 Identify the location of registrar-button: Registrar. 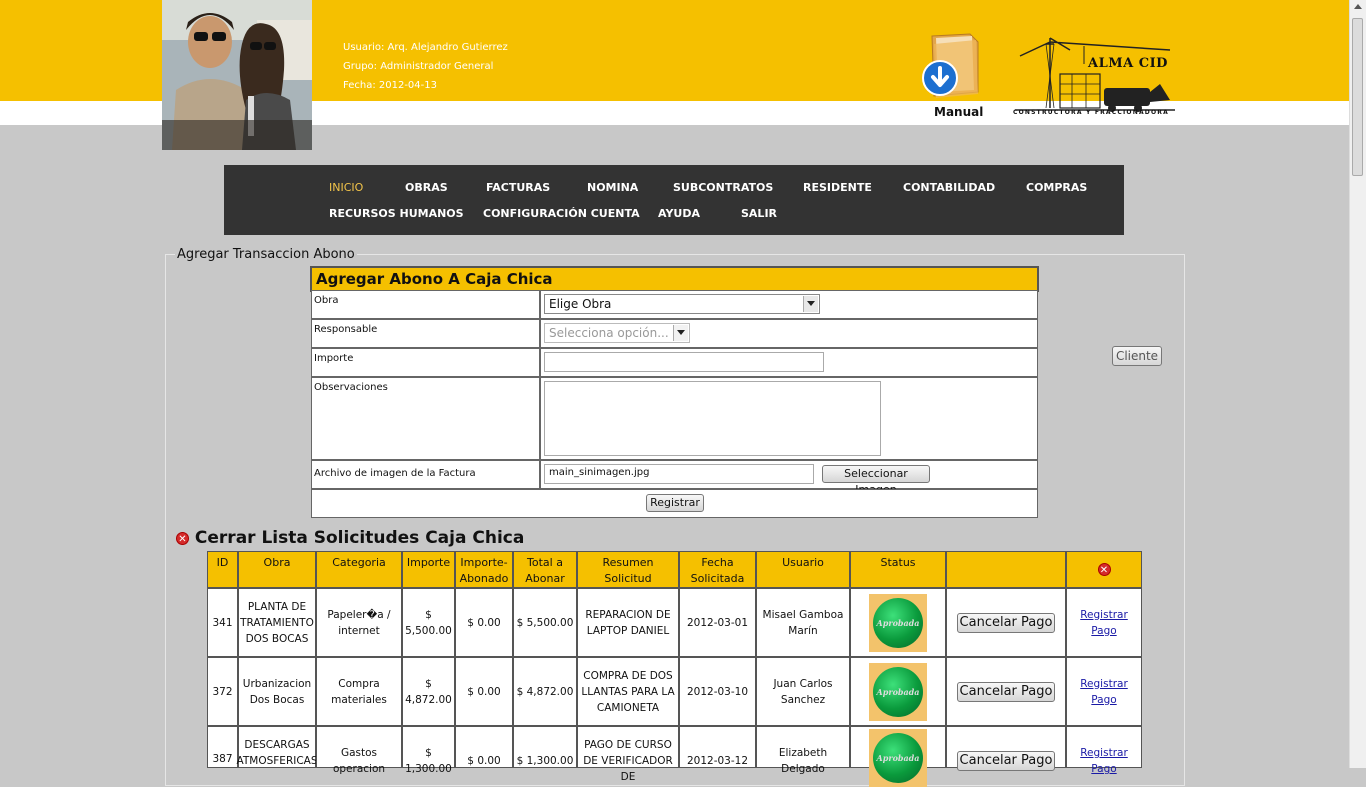
(675, 503).